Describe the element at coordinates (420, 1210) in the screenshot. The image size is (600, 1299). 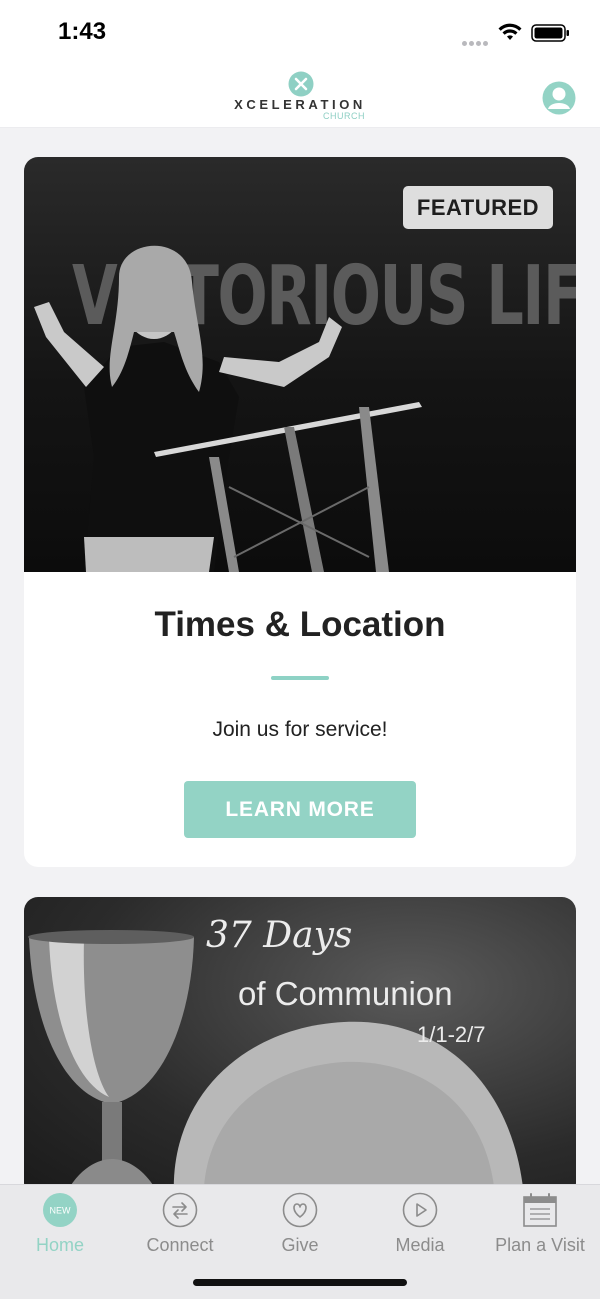
I see `play-icon` at that location.